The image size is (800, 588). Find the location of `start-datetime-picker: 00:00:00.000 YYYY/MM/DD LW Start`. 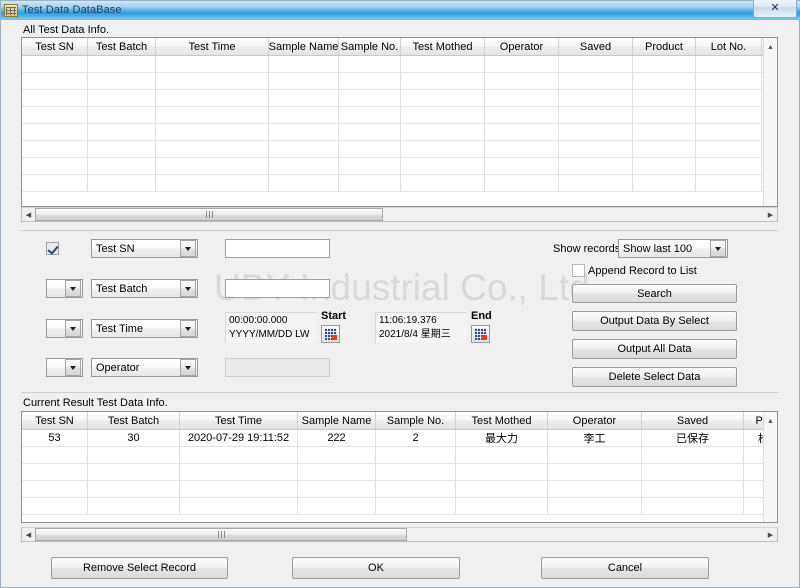

start-datetime-picker: 00:00:00.000 YYYY/MM/DD LW Start is located at coordinates (285, 328).